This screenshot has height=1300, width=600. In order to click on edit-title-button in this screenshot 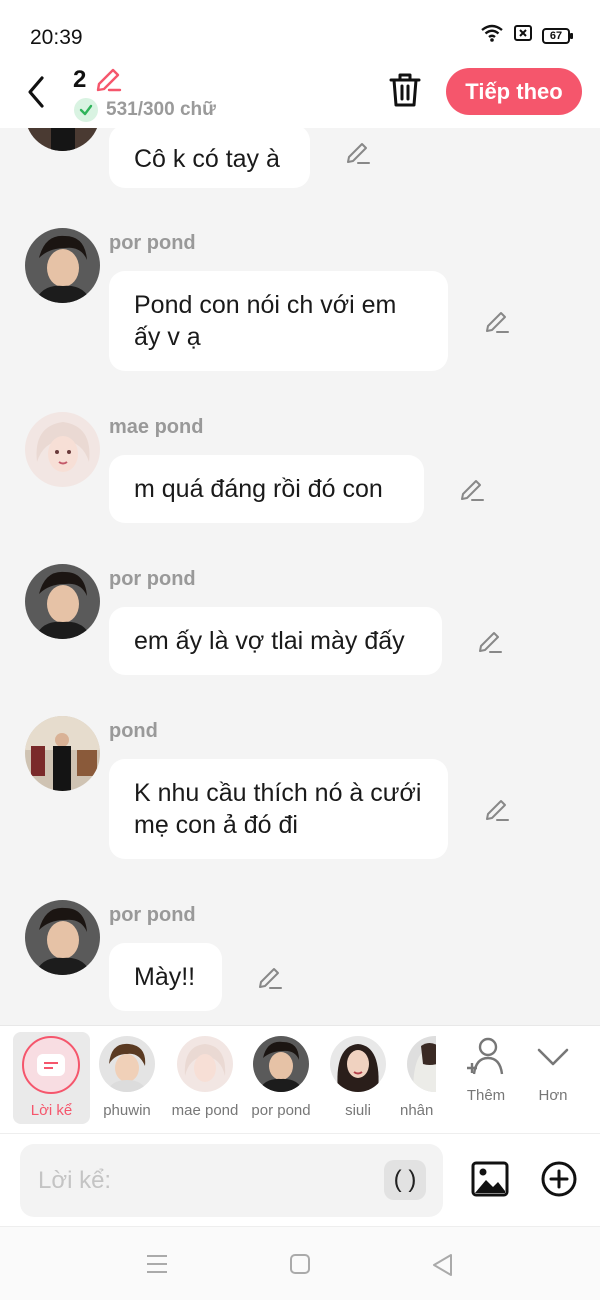, I will do `click(108, 82)`.